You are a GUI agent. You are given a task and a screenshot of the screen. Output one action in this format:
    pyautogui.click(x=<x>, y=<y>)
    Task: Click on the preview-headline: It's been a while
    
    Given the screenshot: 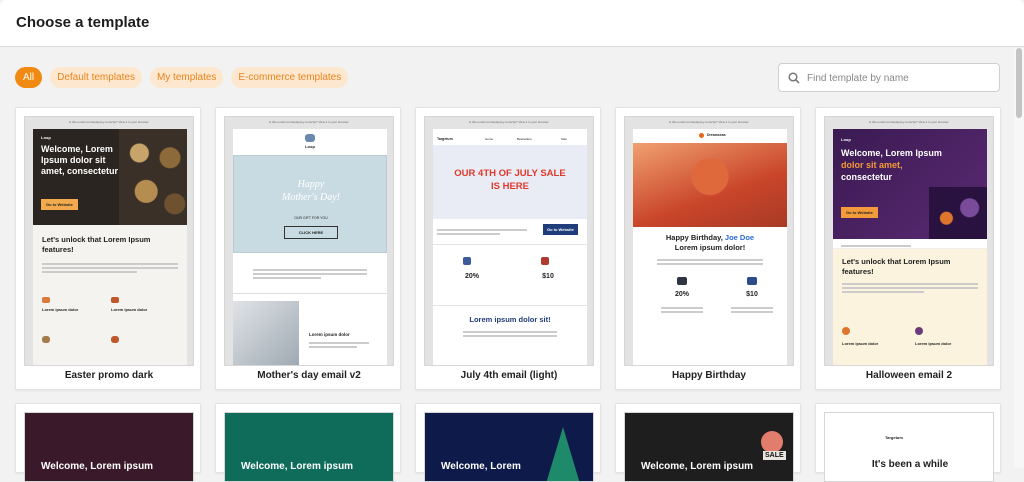 What is the action you would take?
    pyautogui.click(x=910, y=464)
    